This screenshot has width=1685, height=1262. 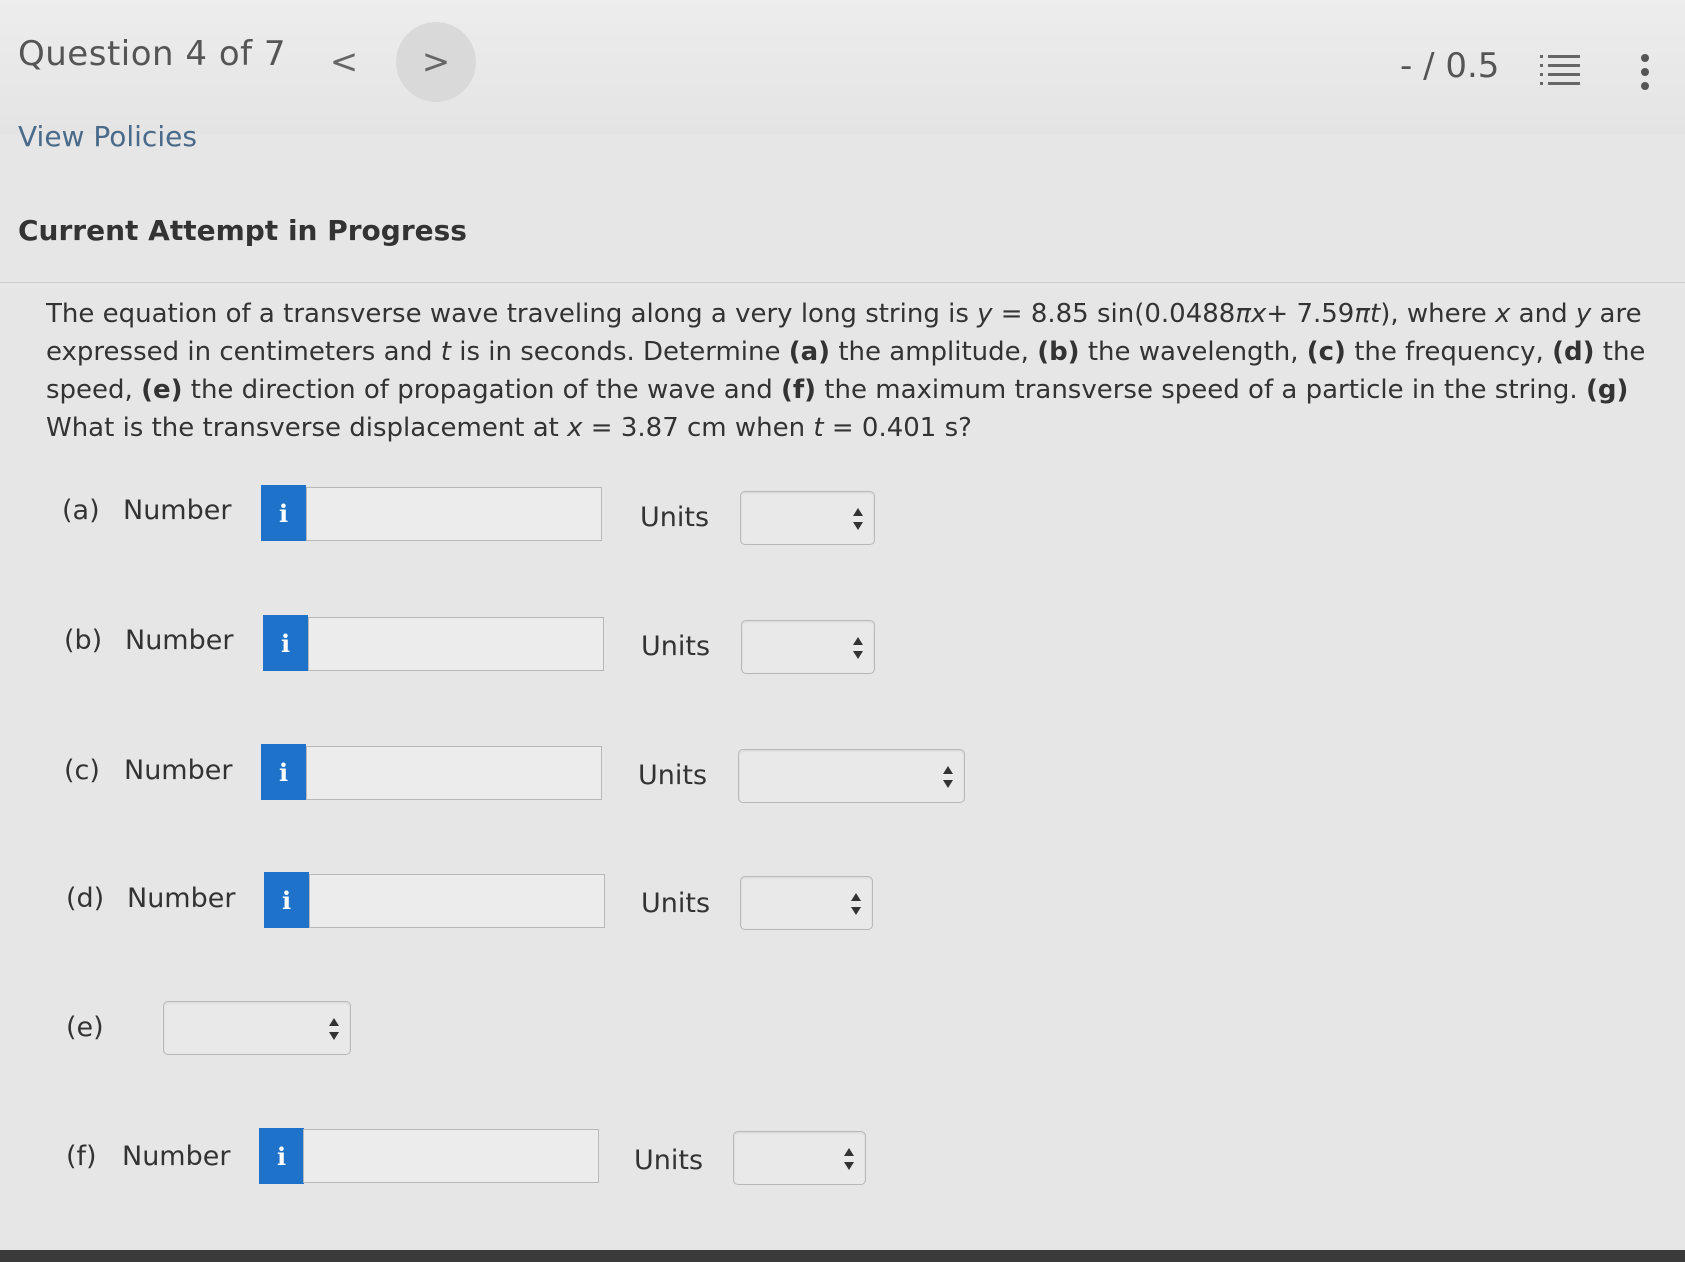 I want to click on chevron-left-icon: <, so click(x=344, y=62).